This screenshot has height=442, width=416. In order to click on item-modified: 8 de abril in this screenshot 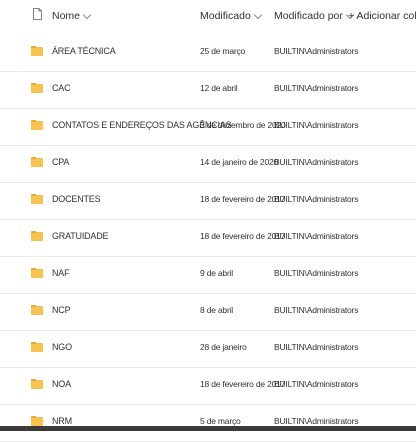, I will do `click(216, 310)`.